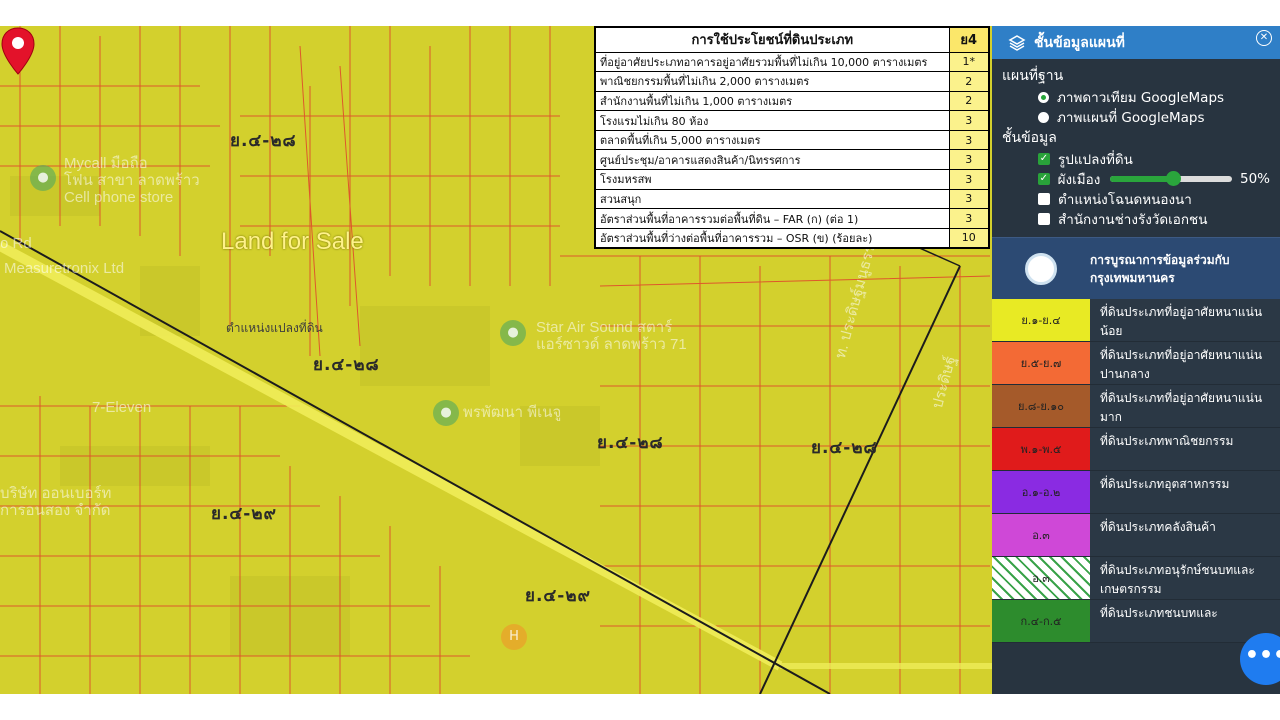 The image size is (1280, 720). I want to click on shop-icon: ●, so click(446, 413).